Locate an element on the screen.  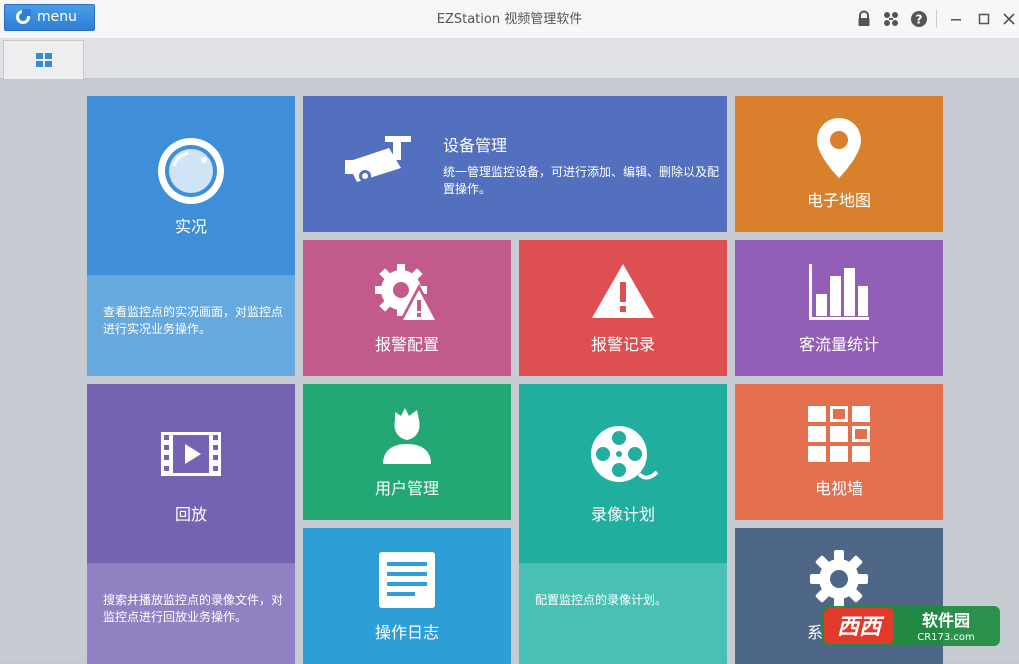
tile-live-title: 实况 is located at coordinates (190, 226).